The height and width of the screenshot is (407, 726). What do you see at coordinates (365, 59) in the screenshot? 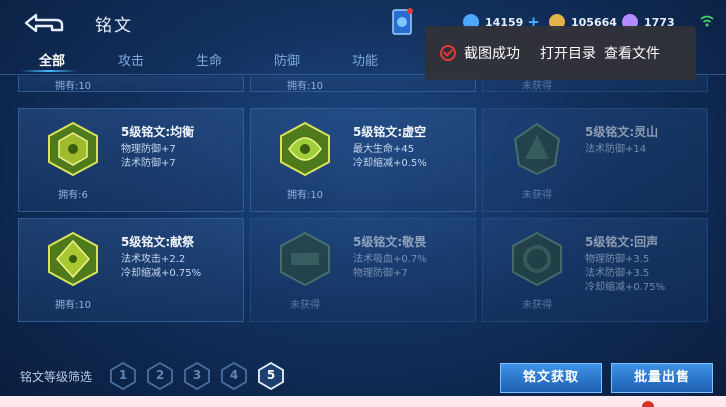
I see `tab-function: 功能` at bounding box center [365, 59].